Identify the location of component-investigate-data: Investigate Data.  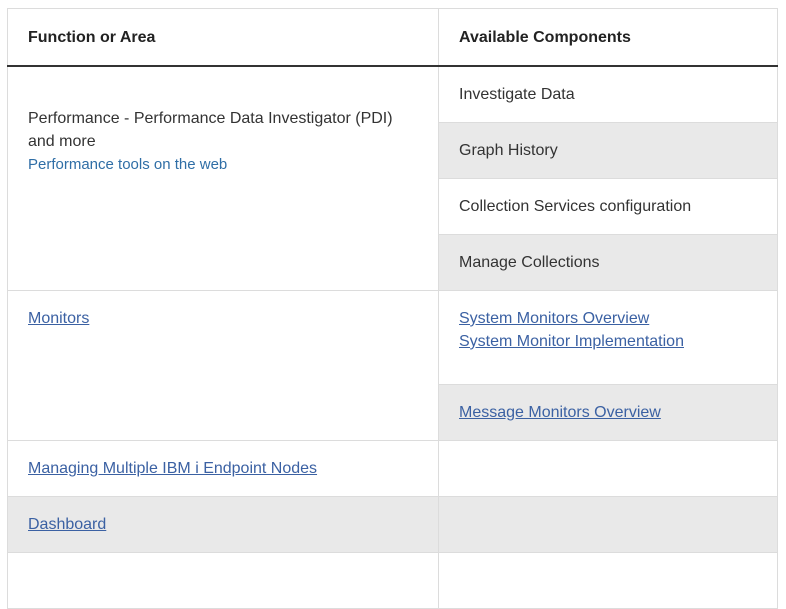
(608, 94).